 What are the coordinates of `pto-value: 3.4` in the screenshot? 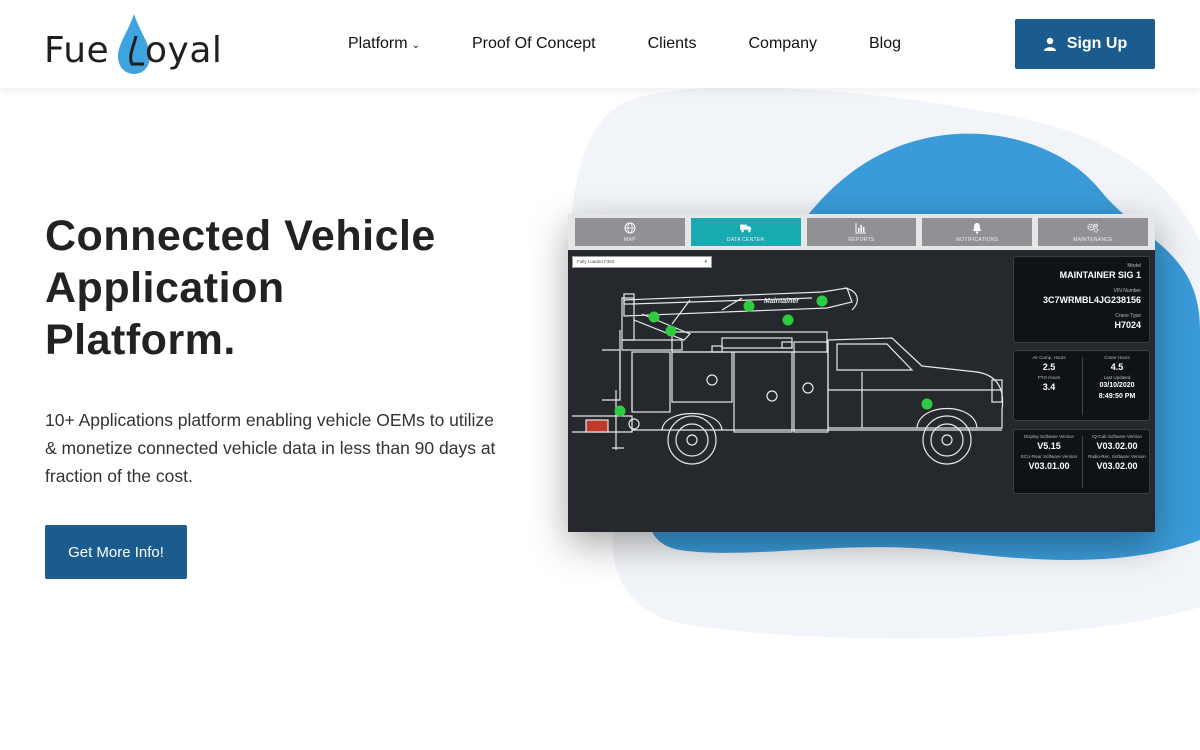 It's located at (1049, 387).